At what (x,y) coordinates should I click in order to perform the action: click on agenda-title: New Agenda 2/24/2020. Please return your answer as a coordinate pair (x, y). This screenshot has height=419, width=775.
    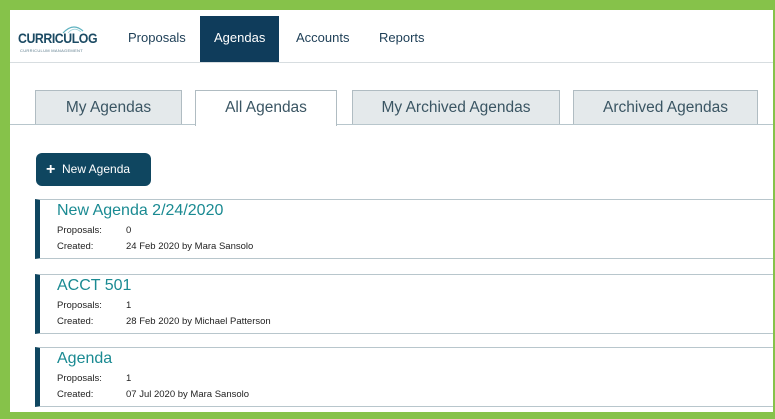
    Looking at the image, I should click on (140, 211).